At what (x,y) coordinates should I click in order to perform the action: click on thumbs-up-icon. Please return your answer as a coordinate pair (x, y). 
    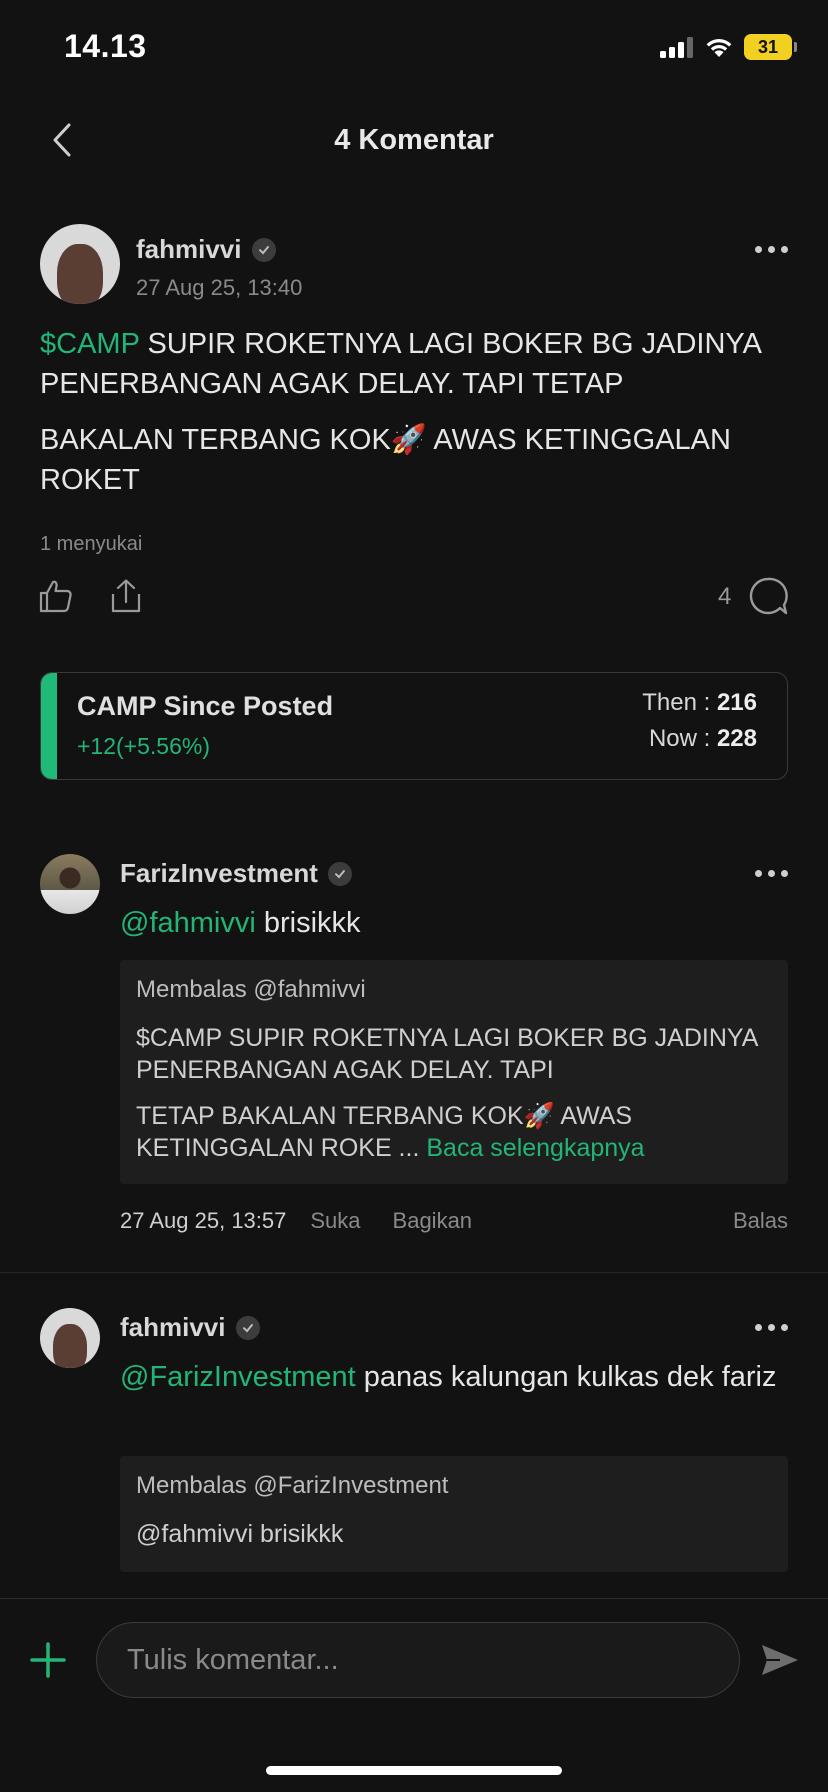
    Looking at the image, I should click on (55, 596).